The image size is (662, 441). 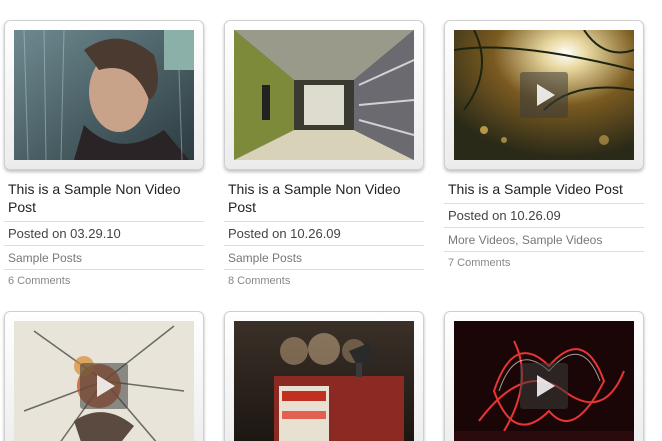 What do you see at coordinates (562, 240) in the screenshot?
I see `category-link: Sample Videos` at bounding box center [562, 240].